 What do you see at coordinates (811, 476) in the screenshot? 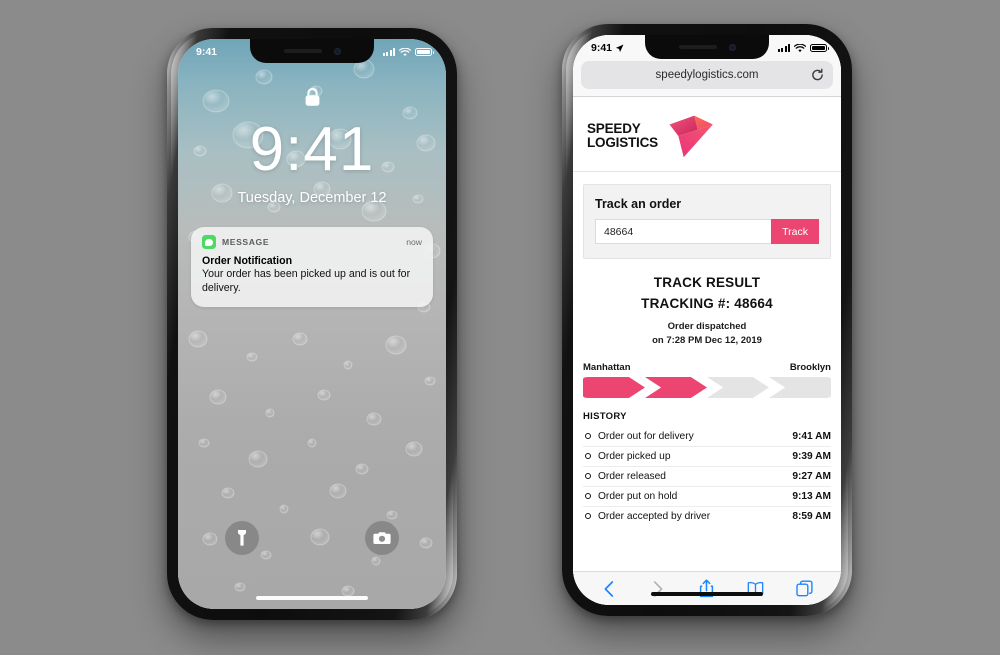
I see `history-event-time: 9:27 AM` at bounding box center [811, 476].